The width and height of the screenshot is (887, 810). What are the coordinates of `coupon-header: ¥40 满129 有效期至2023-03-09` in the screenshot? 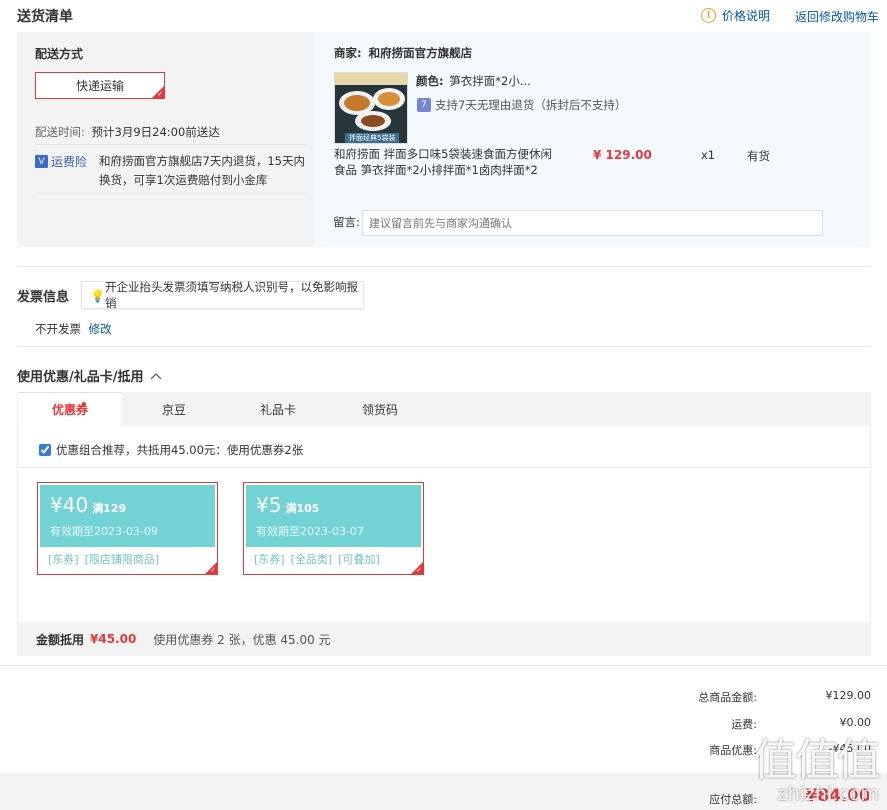 It's located at (127, 516).